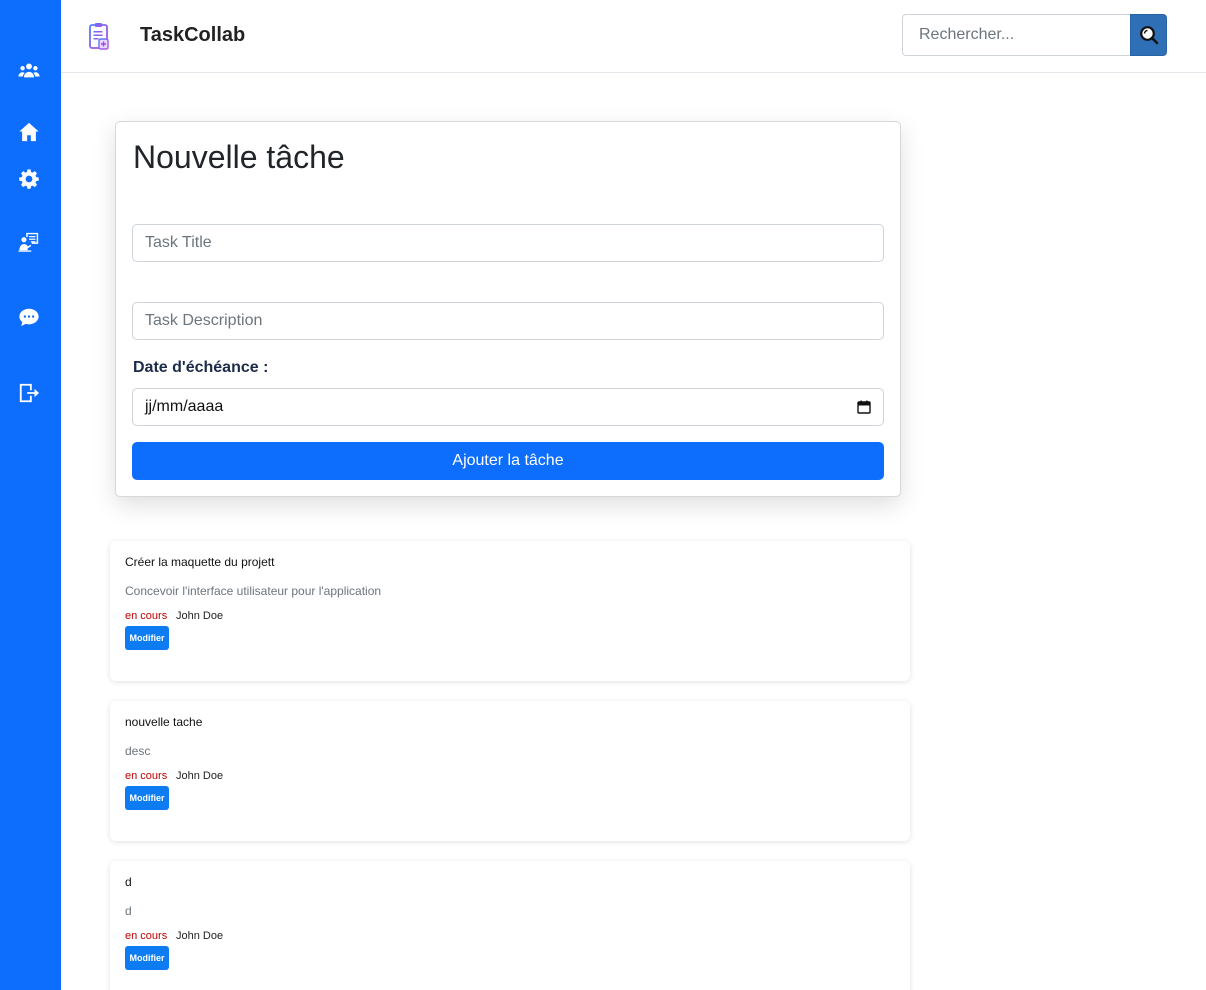 The width and height of the screenshot is (1206, 990). I want to click on gear-icon, so click(29, 179).